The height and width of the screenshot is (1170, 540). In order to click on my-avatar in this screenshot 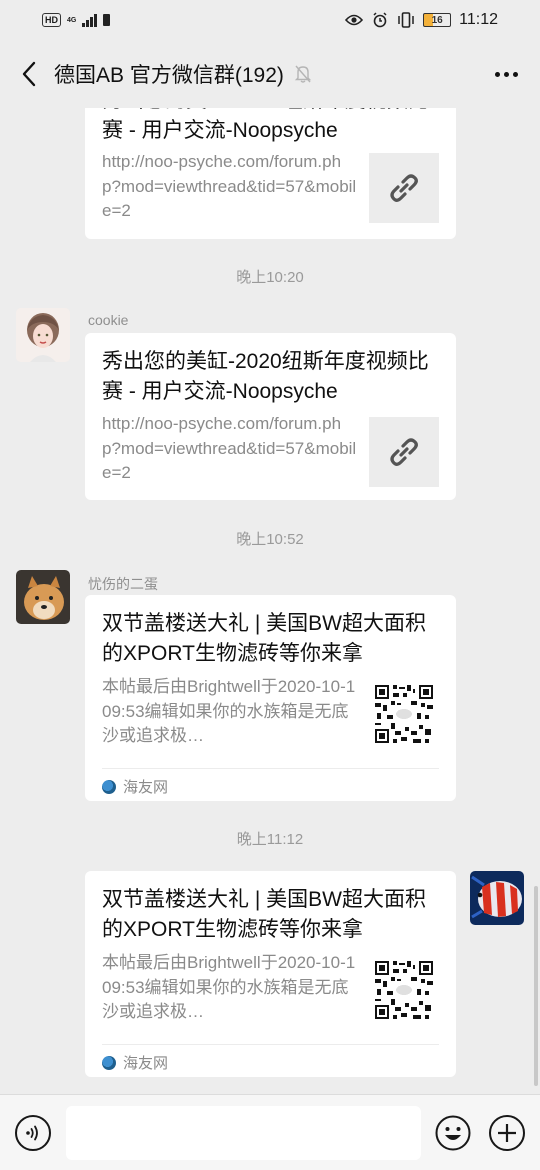, I will do `click(497, 898)`.